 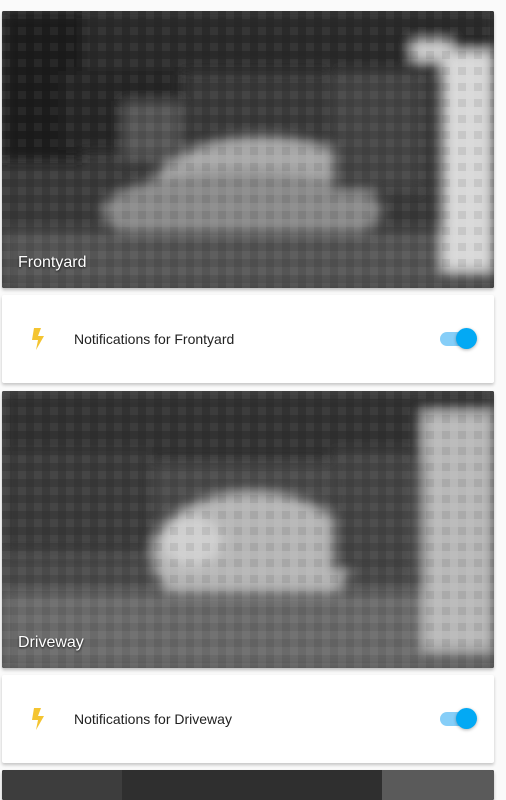 What do you see at coordinates (154, 339) in the screenshot?
I see `notification-label: Notifications for Frontyard` at bounding box center [154, 339].